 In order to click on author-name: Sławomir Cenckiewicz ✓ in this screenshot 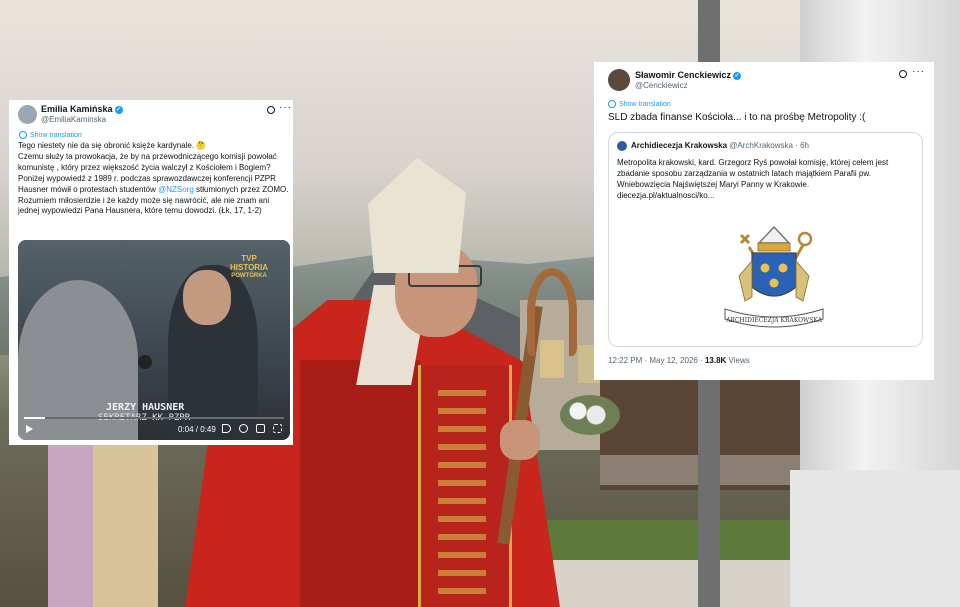, I will do `click(688, 75)`.